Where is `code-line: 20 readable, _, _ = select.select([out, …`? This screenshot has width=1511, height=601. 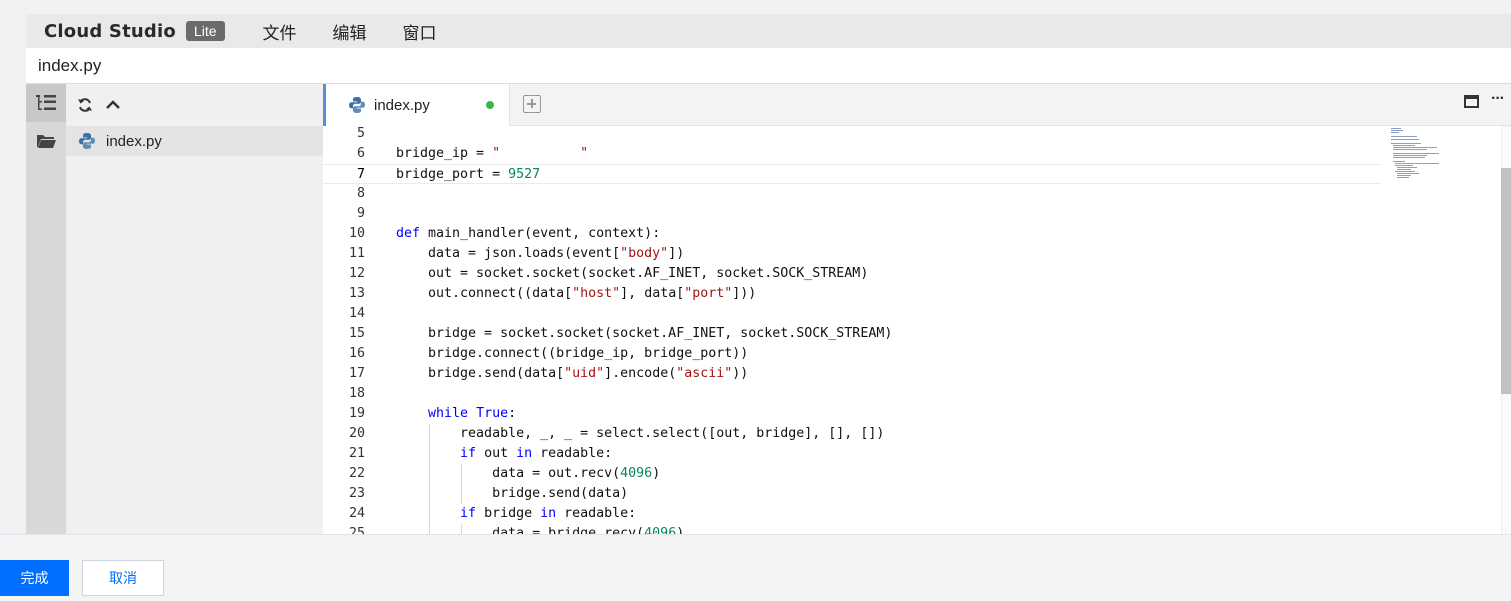
code-line: 20 readable, _, _ = select.select([out, … is located at coordinates (852, 434).